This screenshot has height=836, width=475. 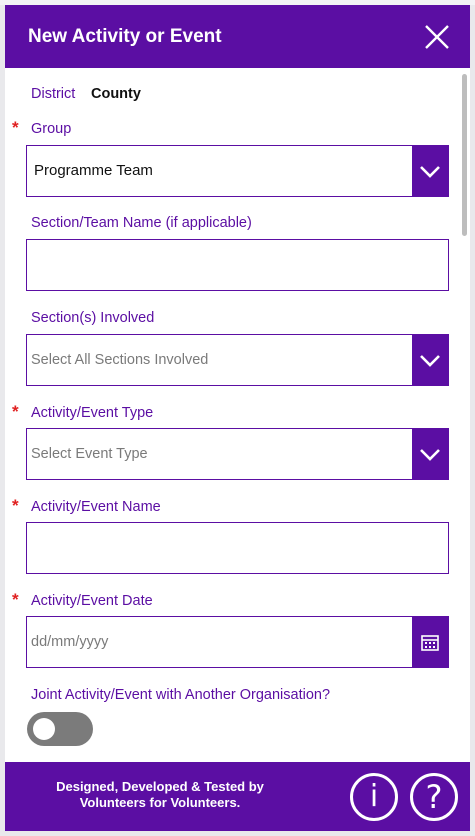 I want to click on toggle-knob, so click(x=44, y=729).